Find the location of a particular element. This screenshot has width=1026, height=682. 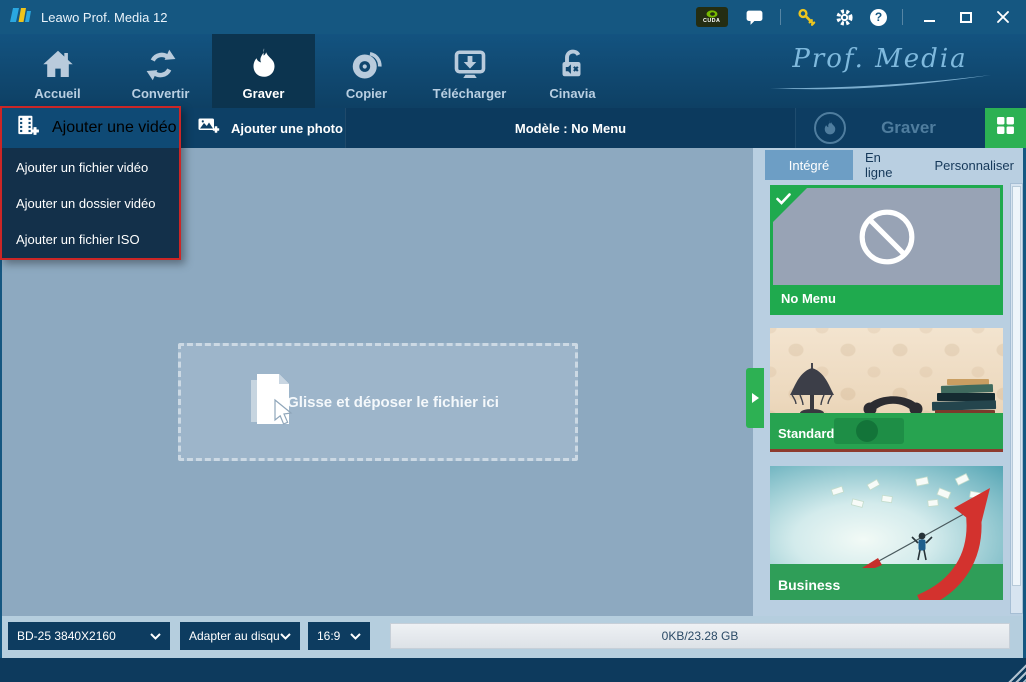

nav-tab-label: Copier is located at coordinates (366, 93).